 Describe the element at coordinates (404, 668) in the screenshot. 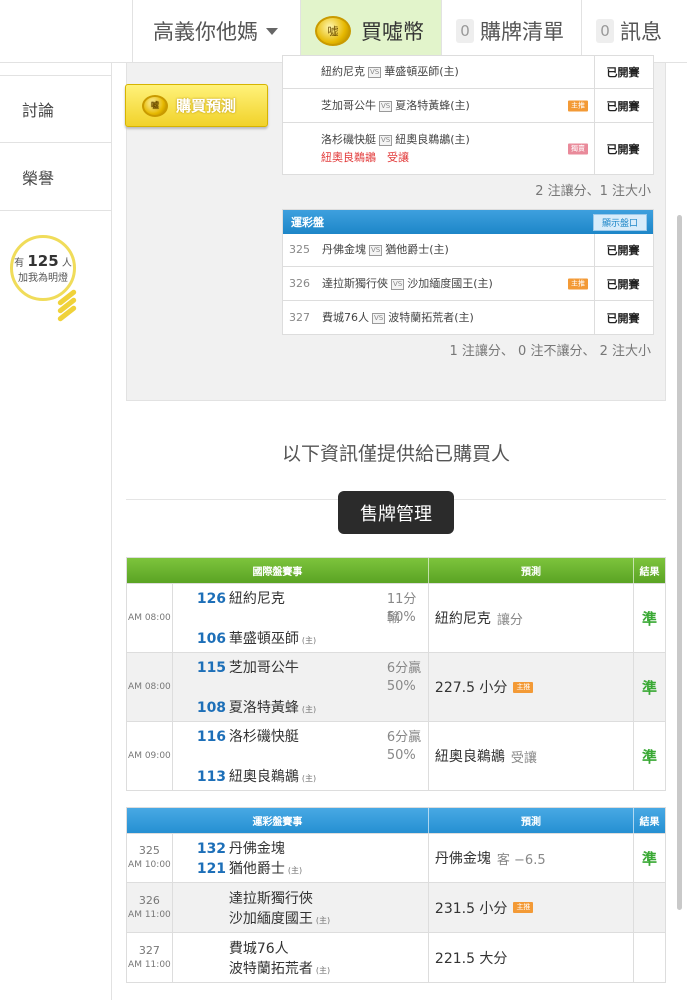

I see `handicap-line: 6分贏` at that location.